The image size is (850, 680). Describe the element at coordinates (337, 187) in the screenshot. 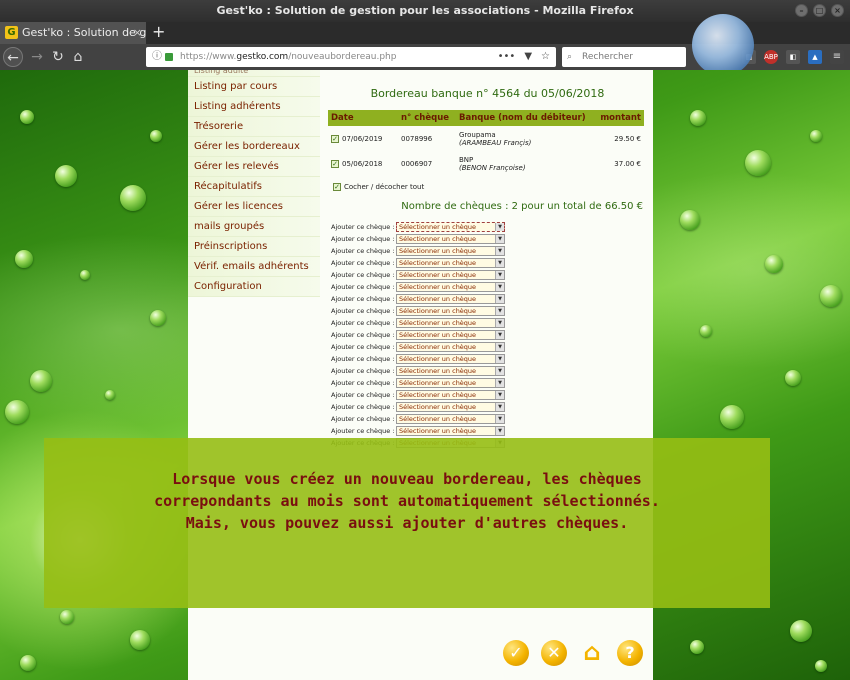

I see `toggle-all-checkbox: ✓` at that location.